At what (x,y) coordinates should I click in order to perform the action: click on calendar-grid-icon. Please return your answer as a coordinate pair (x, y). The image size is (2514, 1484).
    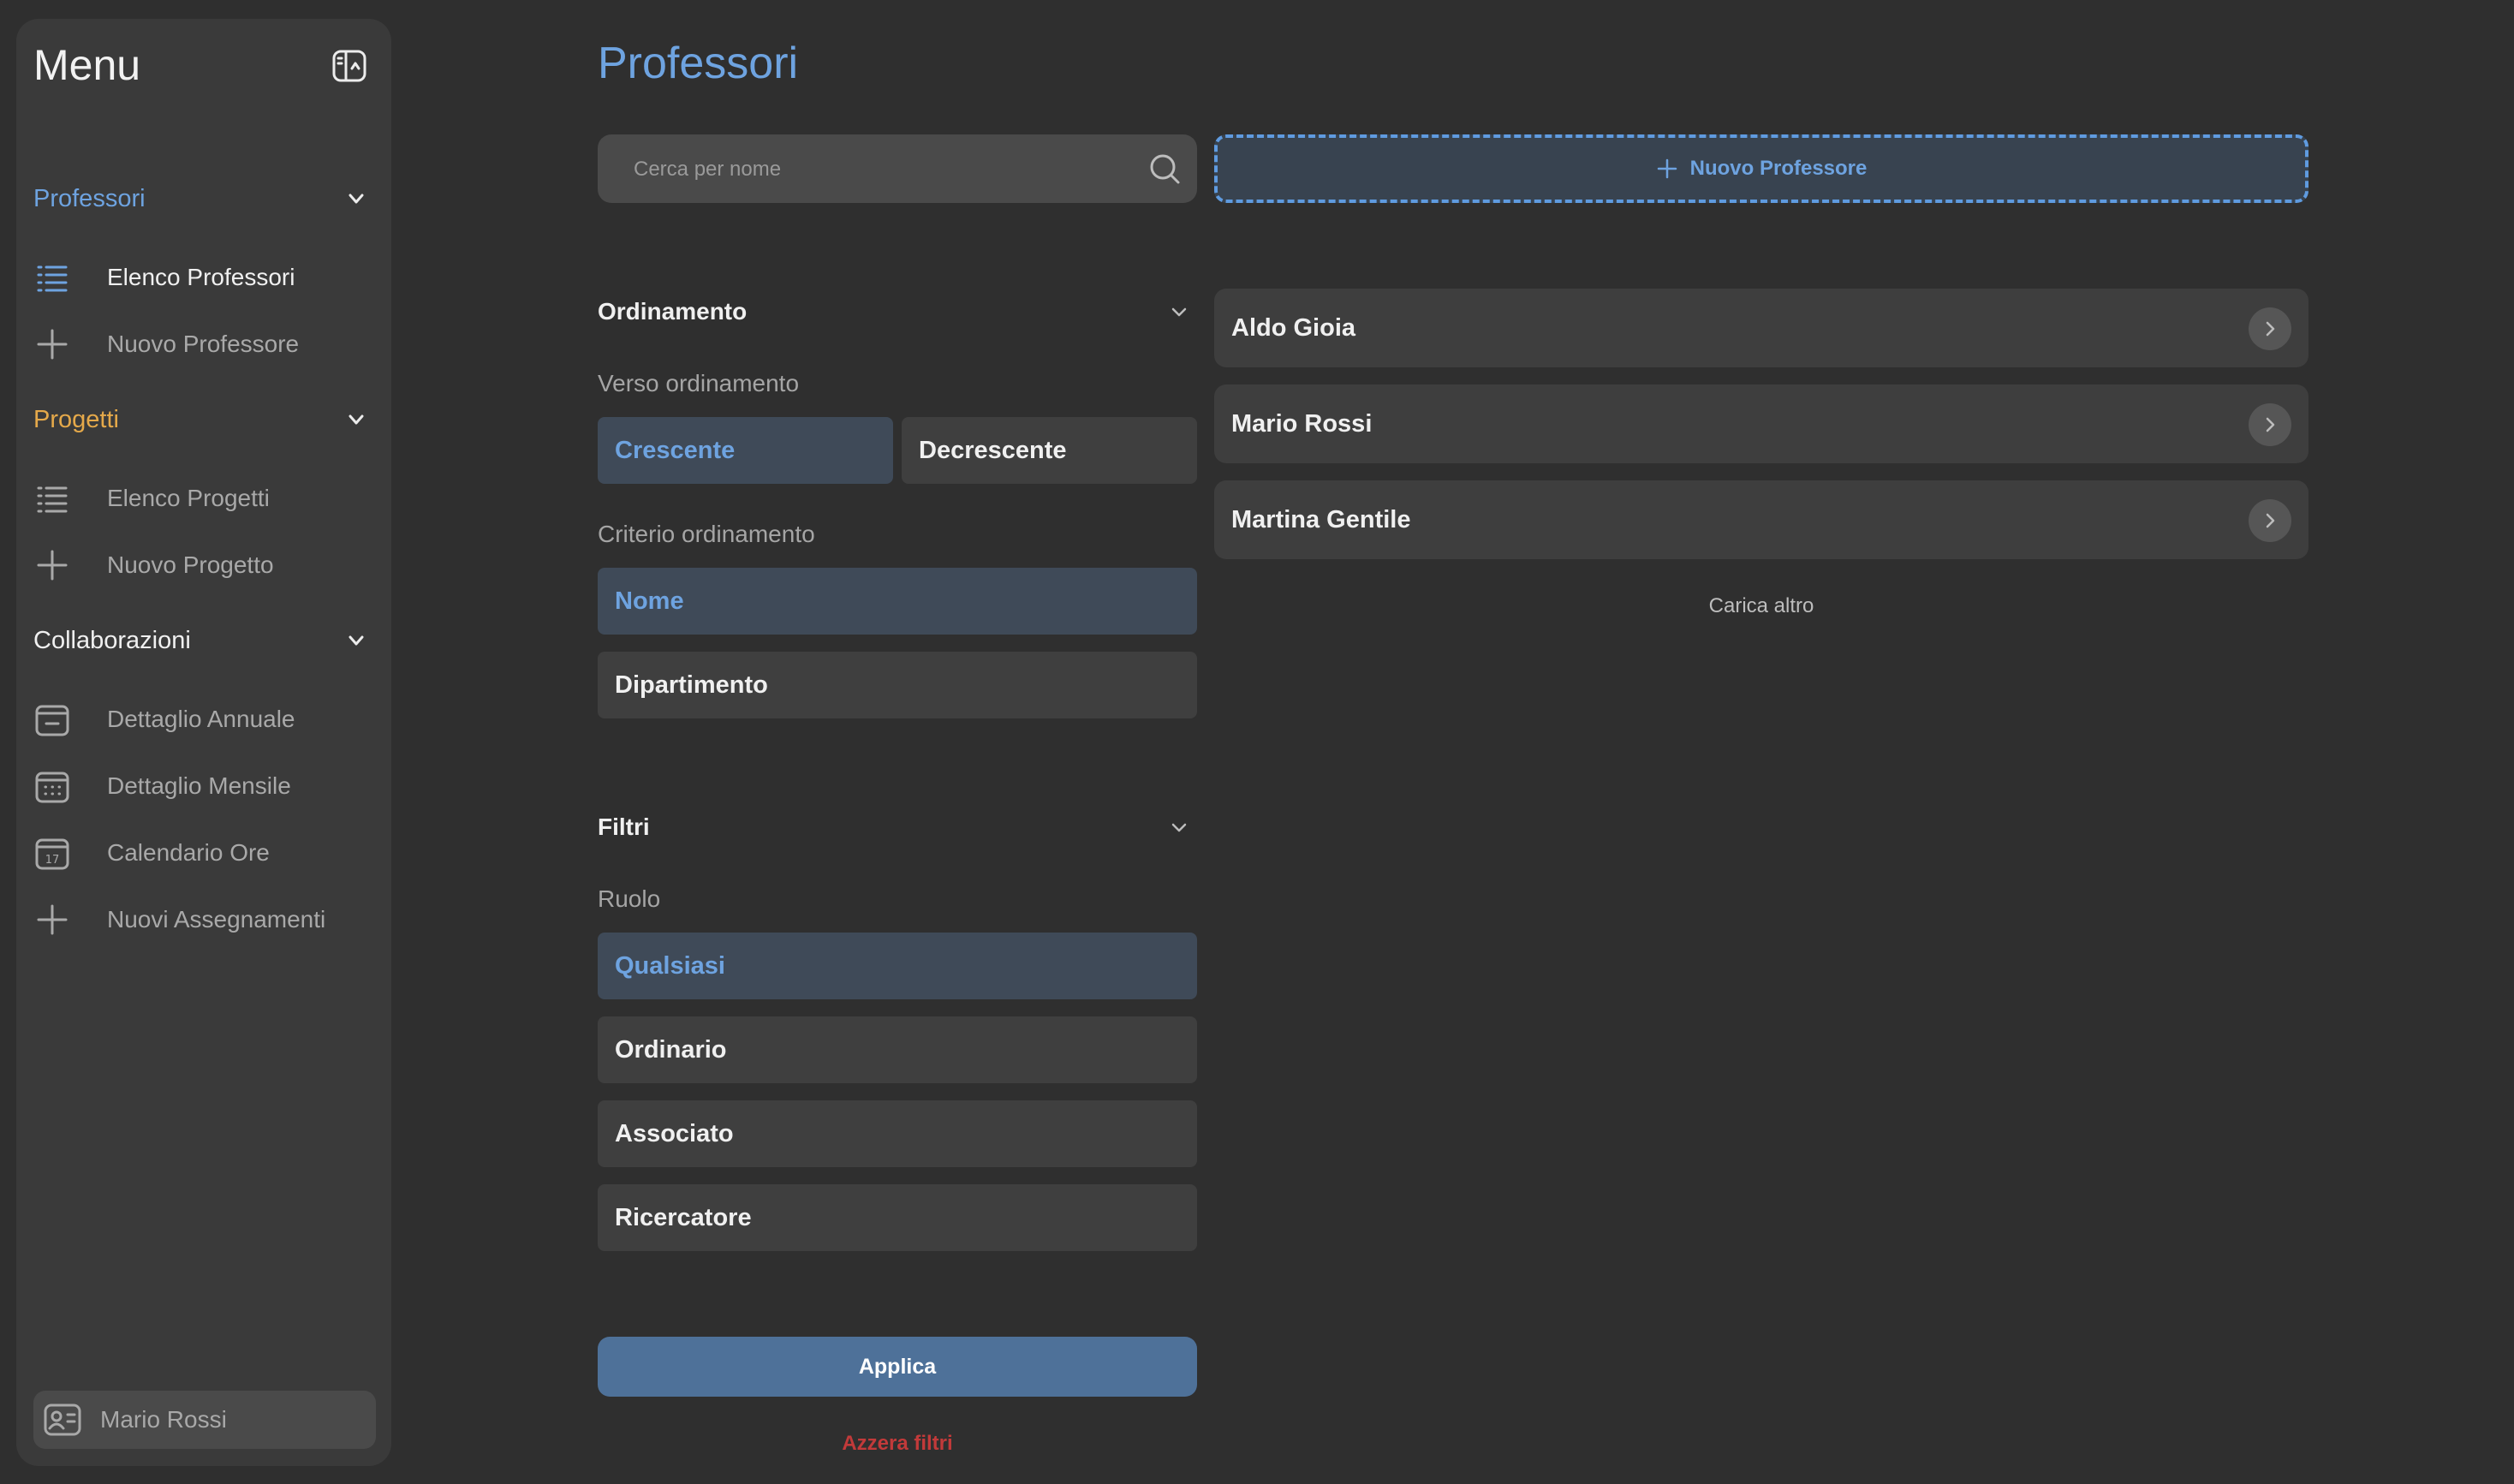
    Looking at the image, I should click on (52, 786).